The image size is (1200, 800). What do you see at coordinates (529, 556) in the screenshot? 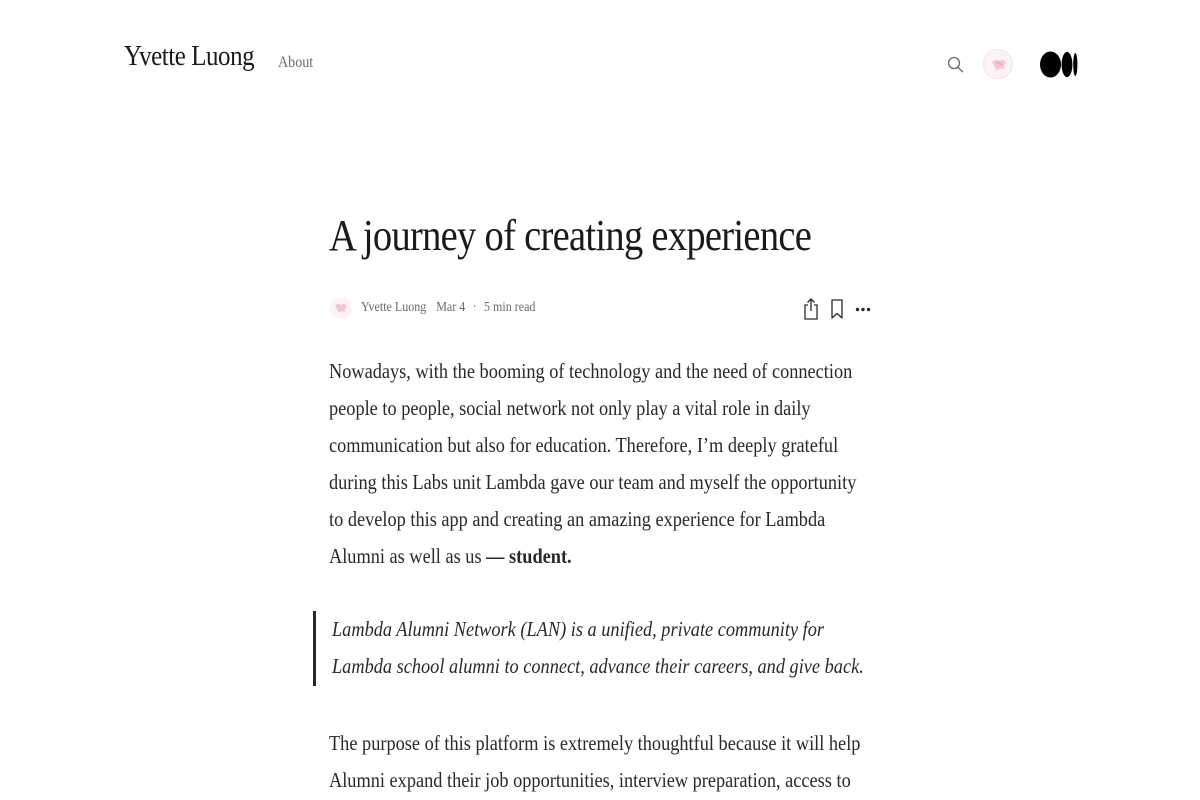
I see `paragraph-bold: — student.` at bounding box center [529, 556].